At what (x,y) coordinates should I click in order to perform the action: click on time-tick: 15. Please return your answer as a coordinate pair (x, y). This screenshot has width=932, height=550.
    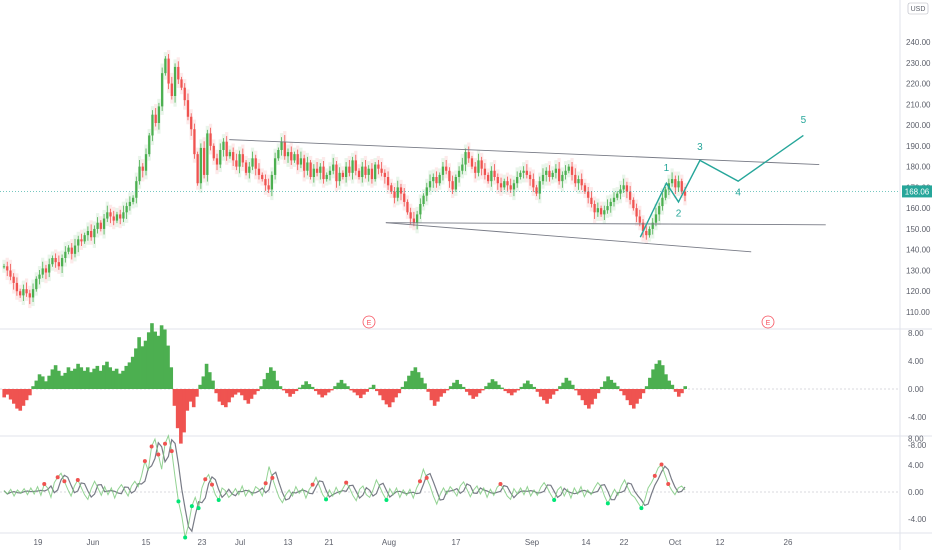
    Looking at the image, I should click on (146, 542).